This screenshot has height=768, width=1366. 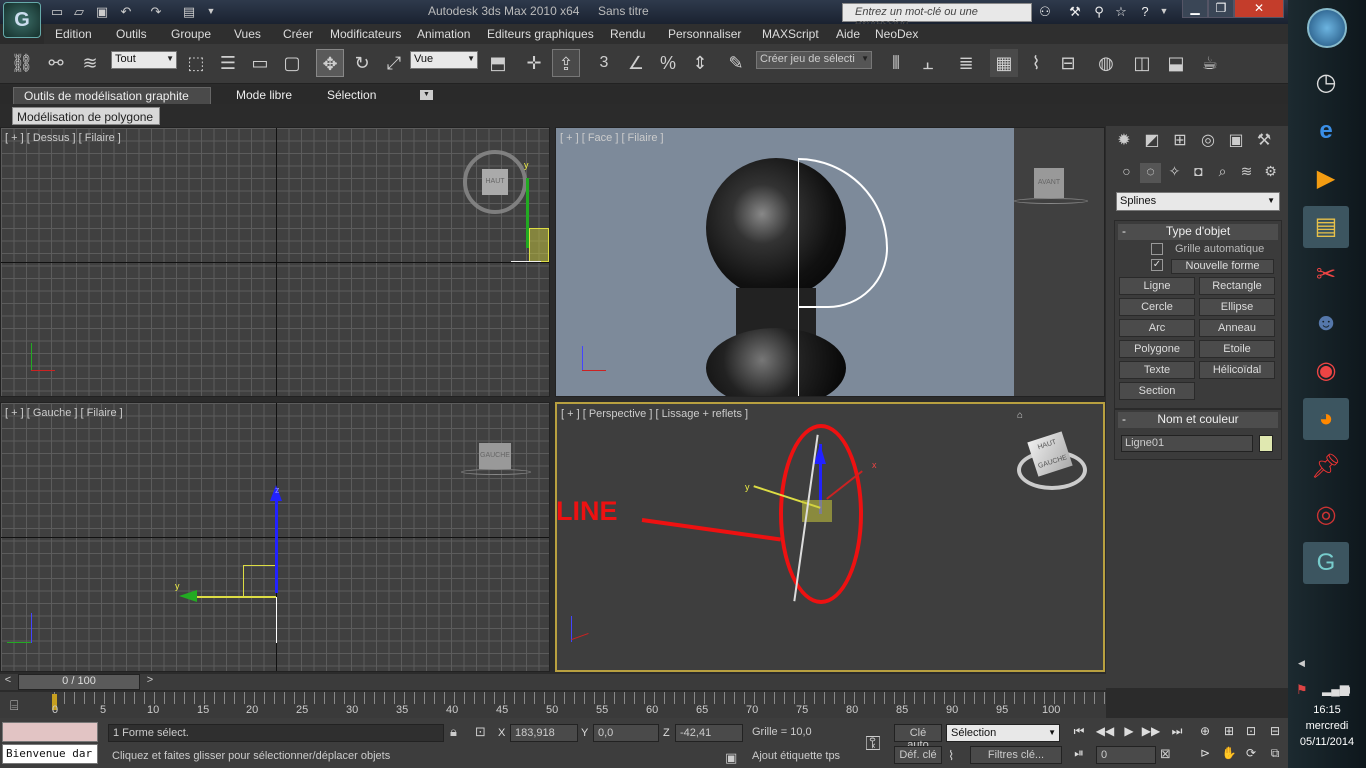 What do you see at coordinates (444, 60) in the screenshot?
I see `reference-coord-dropdown: Vue` at bounding box center [444, 60].